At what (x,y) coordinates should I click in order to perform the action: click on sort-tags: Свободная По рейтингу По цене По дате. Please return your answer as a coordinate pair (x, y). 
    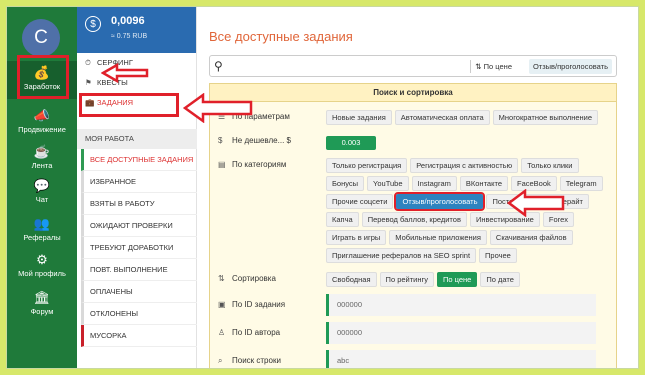
    Looking at the image, I should click on (468, 281).